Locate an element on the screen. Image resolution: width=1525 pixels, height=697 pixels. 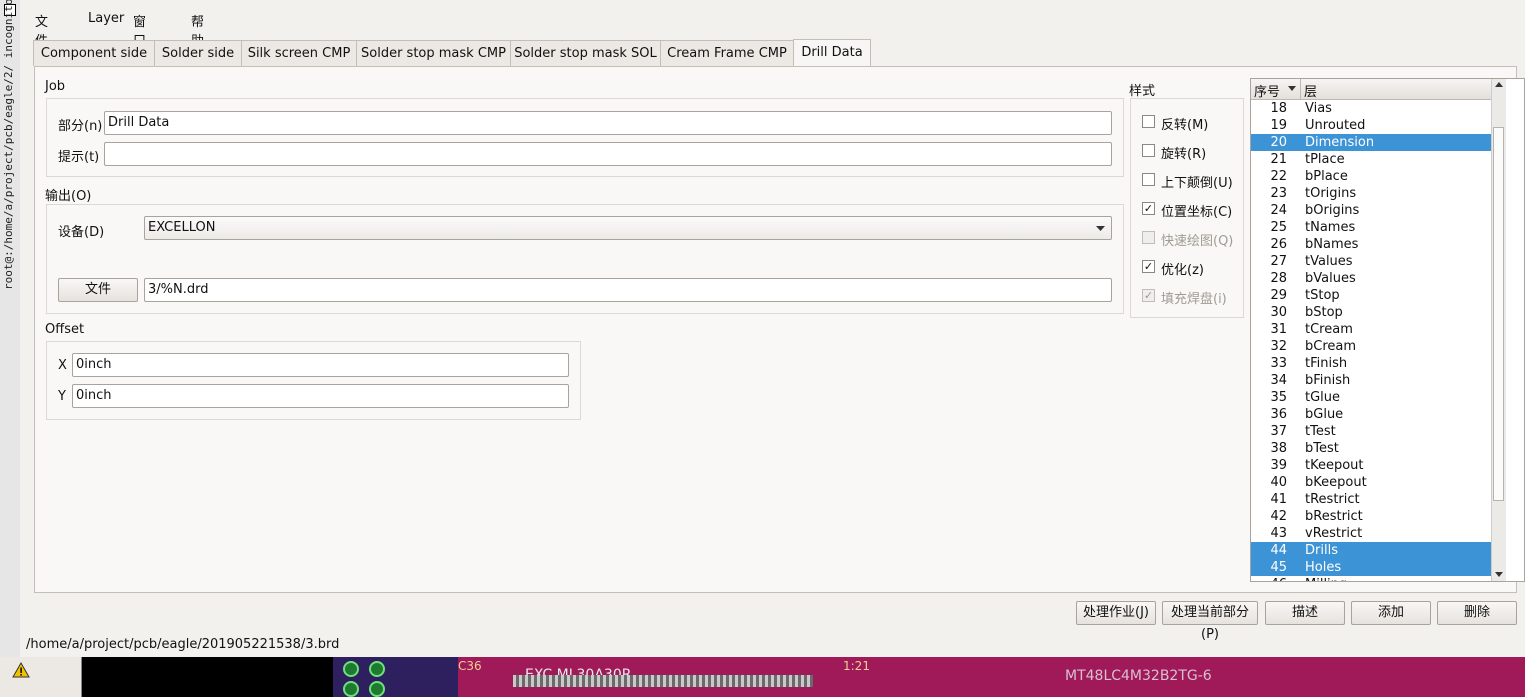
layer-name: tStop is located at coordinates (1322, 295).